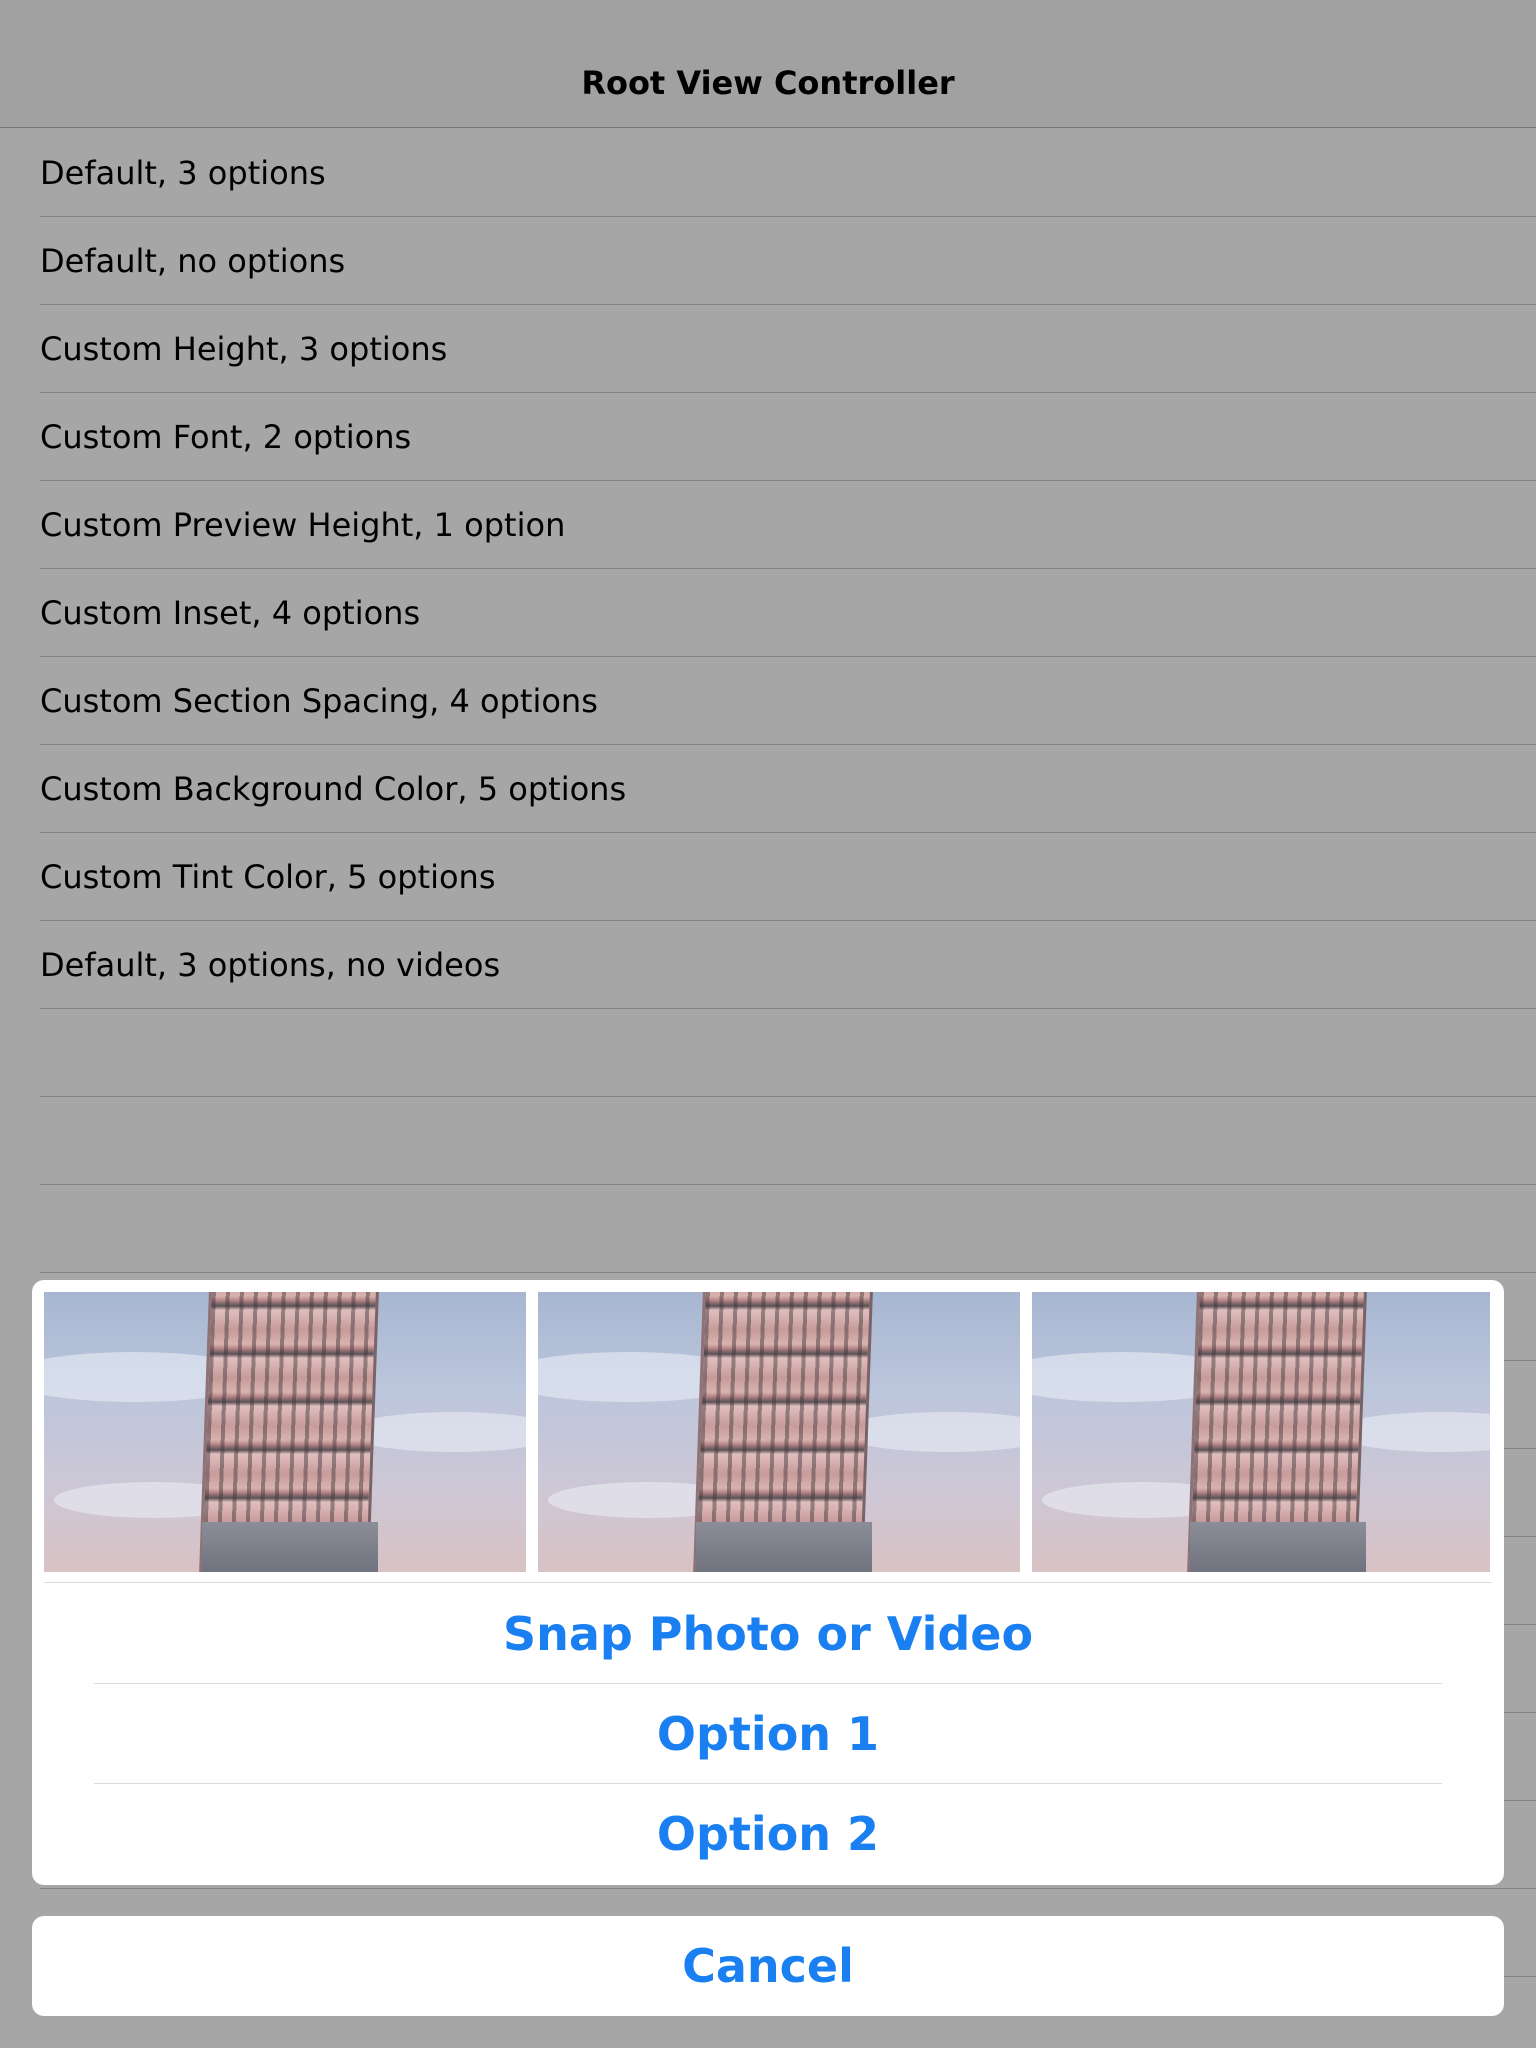 This screenshot has width=1536, height=2048. I want to click on divider, so click(768, 1582).